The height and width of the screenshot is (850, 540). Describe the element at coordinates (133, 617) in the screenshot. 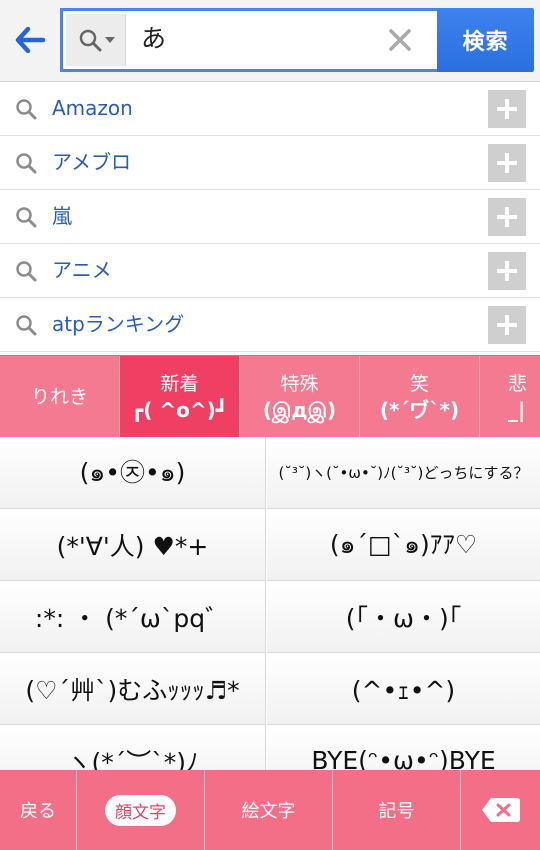

I see `emoticon-cell: :*: ・ (*´ω`pq゛` at that location.